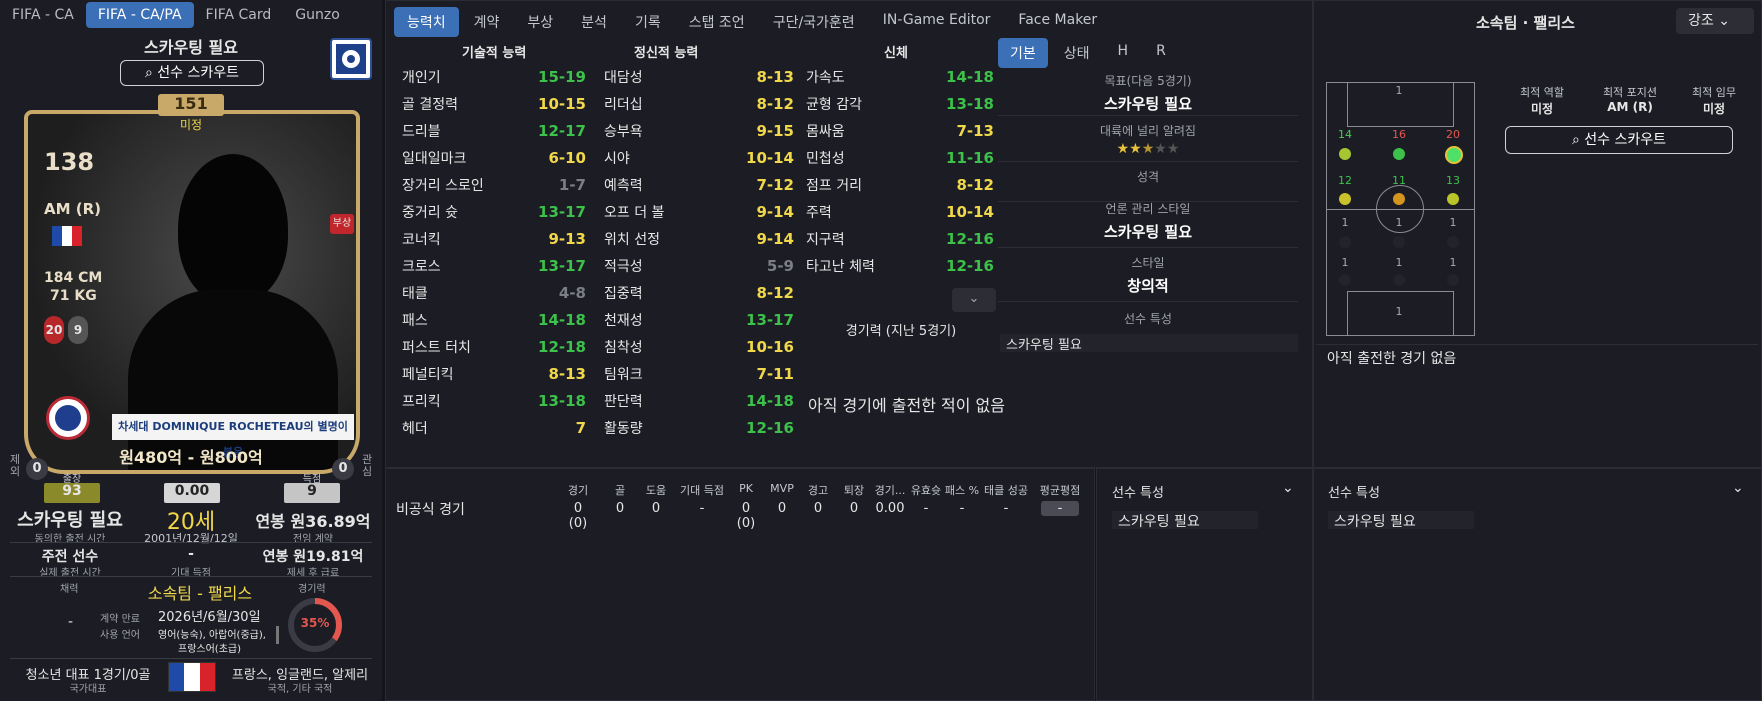 This screenshot has height=701, width=1762. I want to click on injury-badge: 부상, so click(342, 224).